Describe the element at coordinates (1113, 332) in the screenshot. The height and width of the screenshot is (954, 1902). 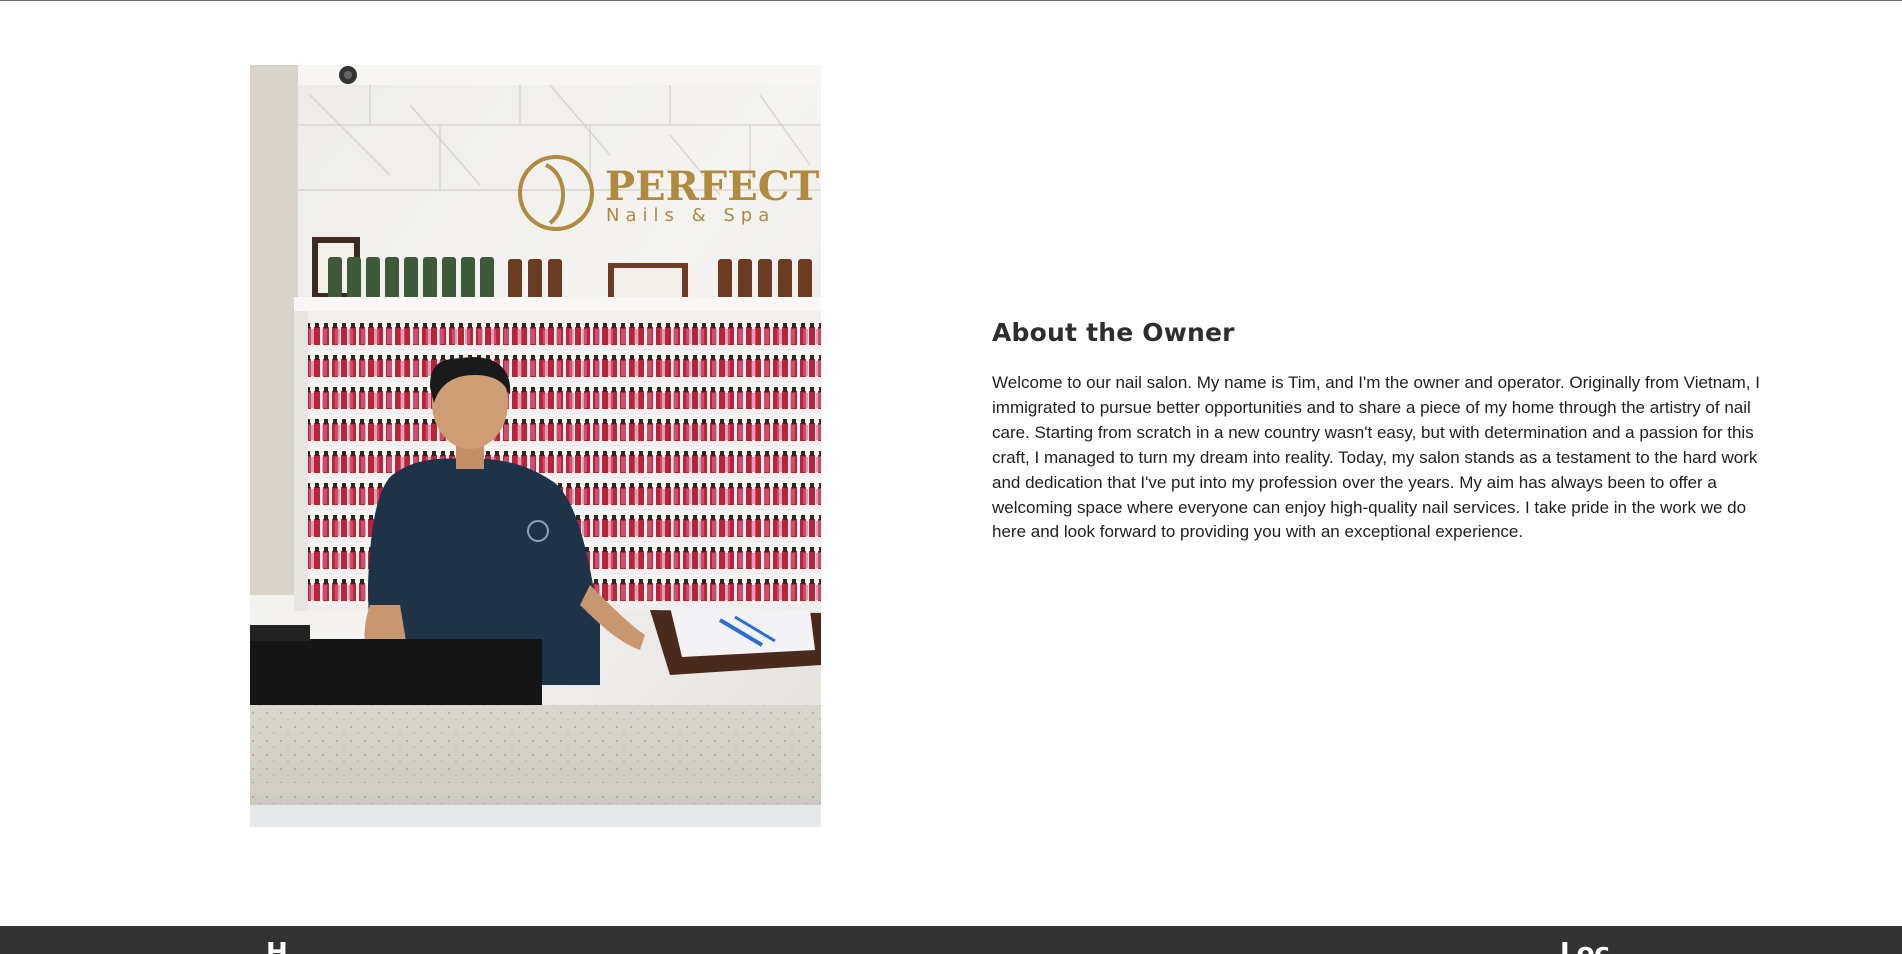
I see `section-heading: About the Owner` at that location.